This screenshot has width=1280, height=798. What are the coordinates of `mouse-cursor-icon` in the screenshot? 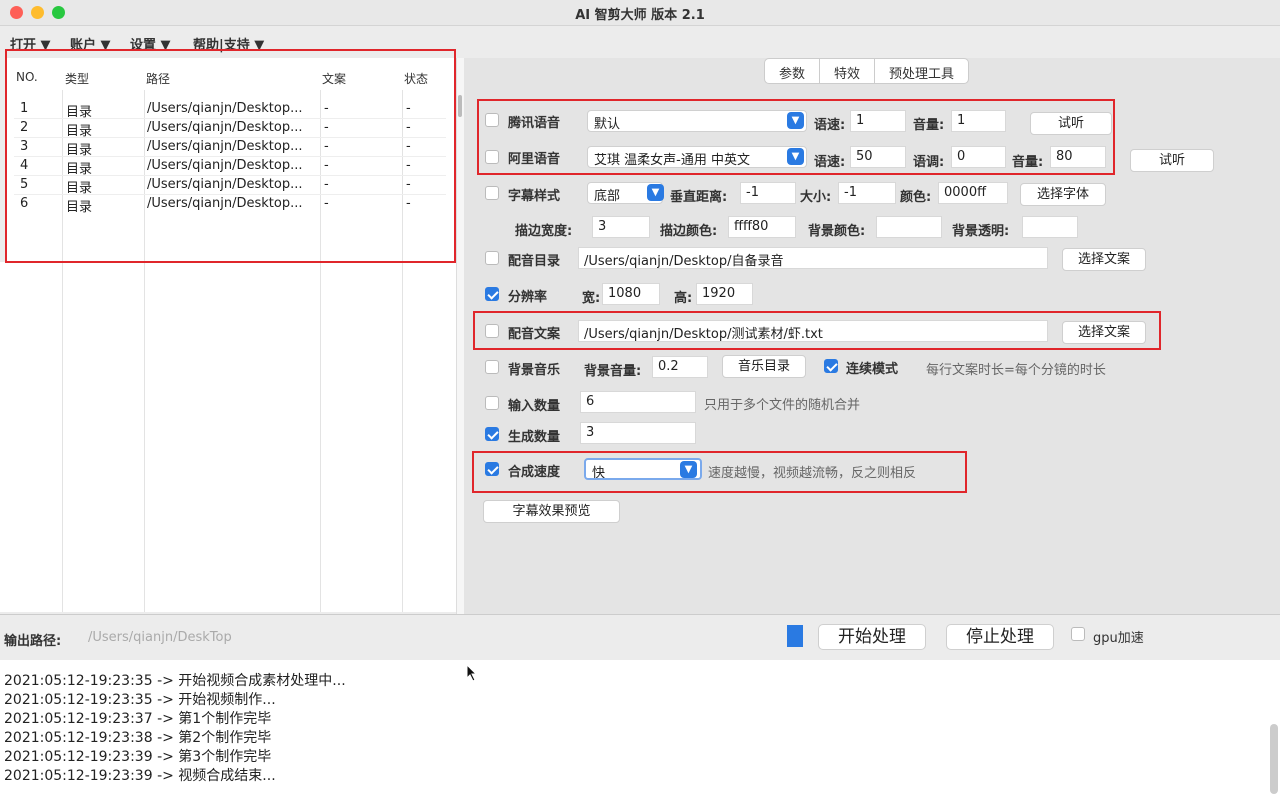 It's located at (472, 673).